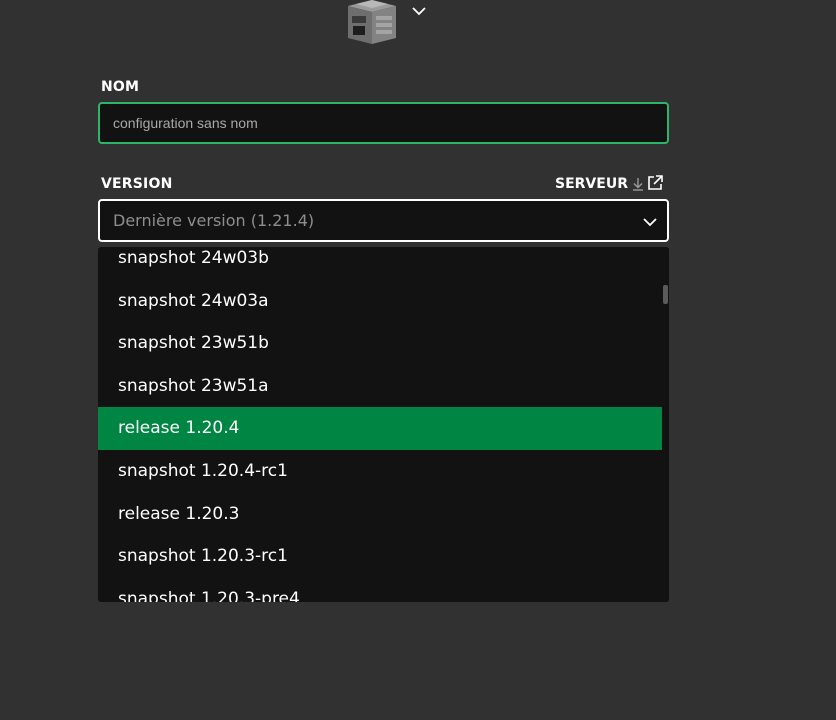  I want to click on list-item: snapshot 24w03b, so click(380, 263).